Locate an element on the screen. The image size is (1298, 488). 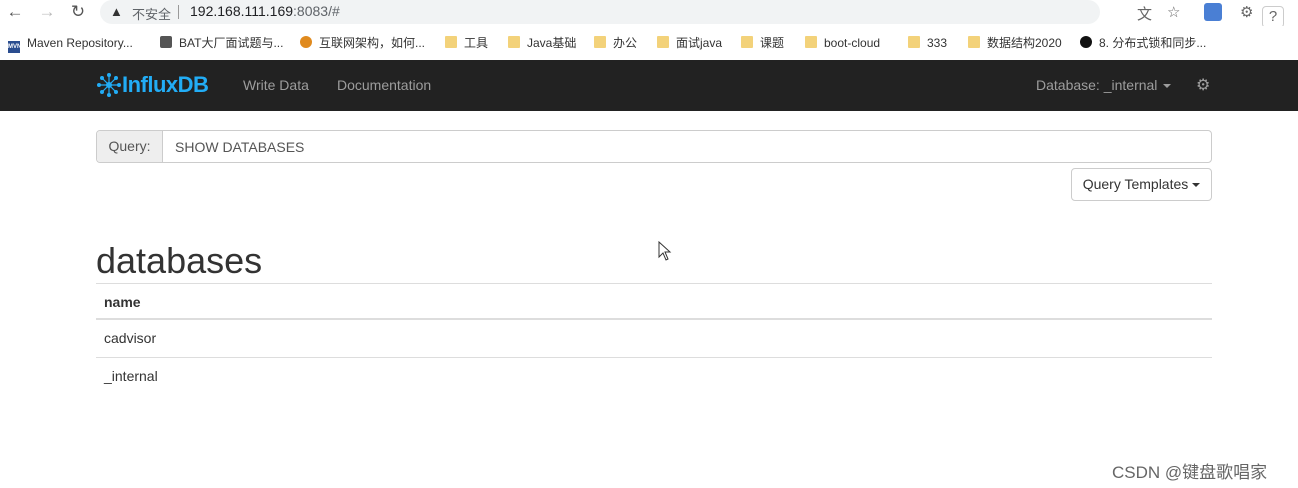
nav-write-data: Write Data is located at coordinates (276, 85).